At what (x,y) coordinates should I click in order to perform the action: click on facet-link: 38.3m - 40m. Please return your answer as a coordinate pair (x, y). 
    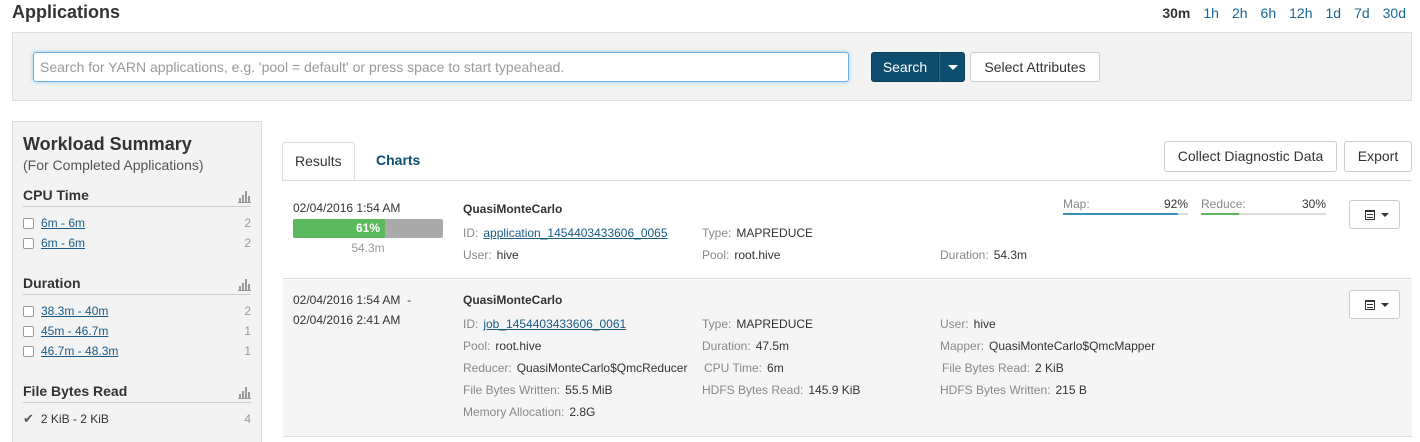
    Looking at the image, I should click on (142, 311).